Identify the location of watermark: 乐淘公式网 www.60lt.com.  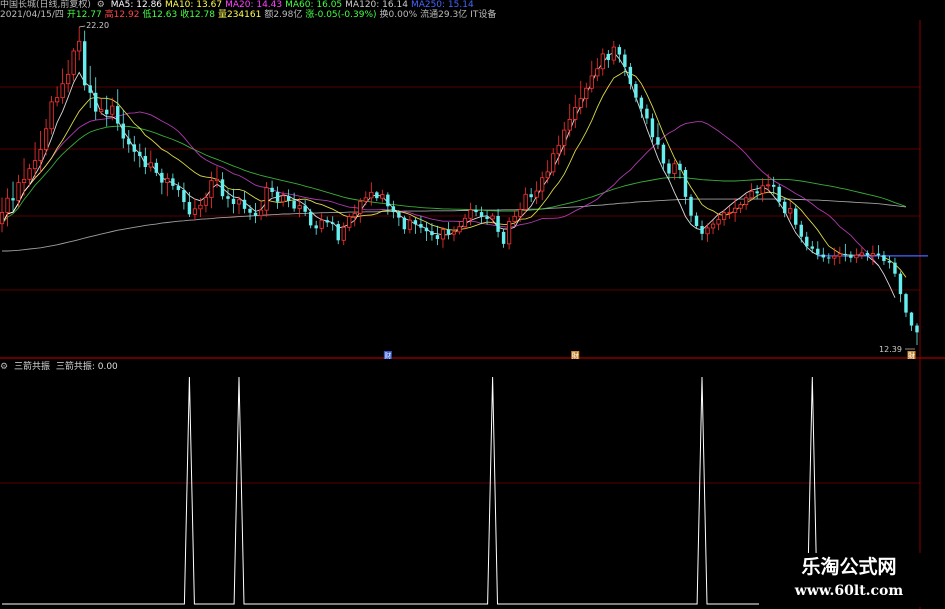
(849, 580).